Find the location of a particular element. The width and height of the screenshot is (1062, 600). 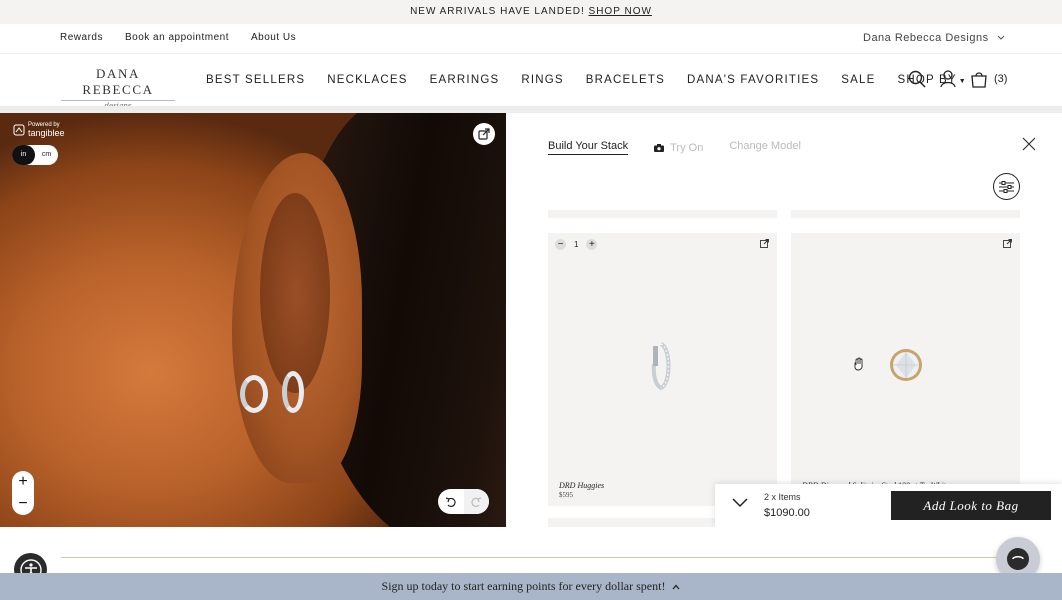

chat-icon is located at coordinates (1018, 559).